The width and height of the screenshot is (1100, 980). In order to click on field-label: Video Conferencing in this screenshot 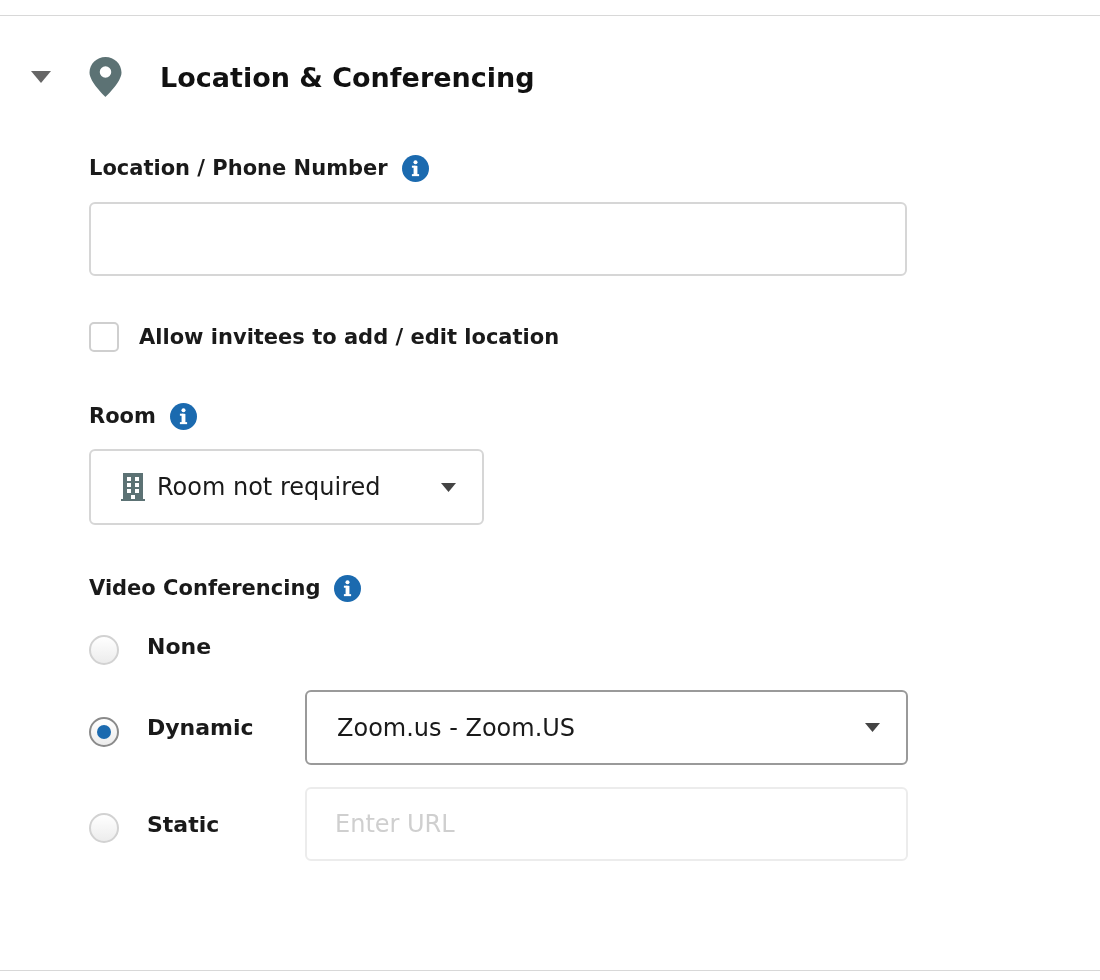, I will do `click(205, 588)`.